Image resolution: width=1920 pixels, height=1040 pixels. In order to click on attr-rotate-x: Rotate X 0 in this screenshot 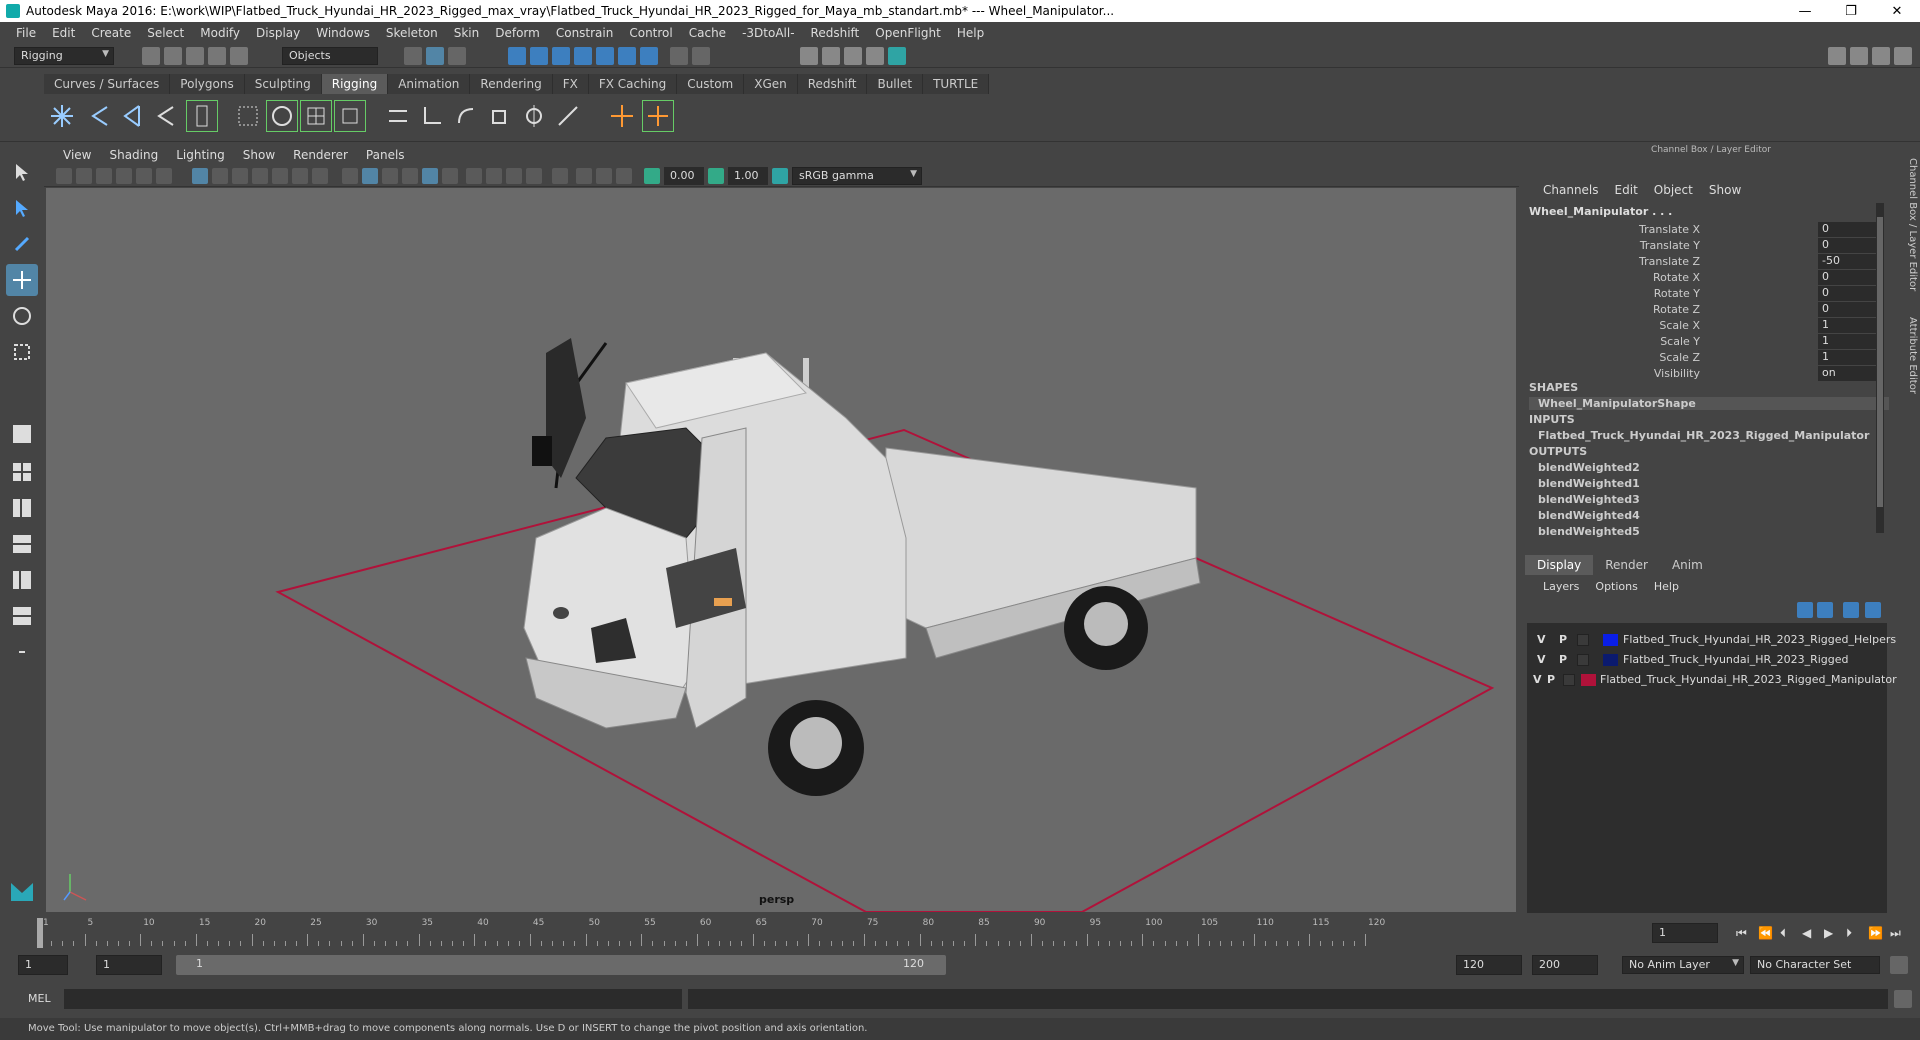, I will do `click(1705, 278)`.